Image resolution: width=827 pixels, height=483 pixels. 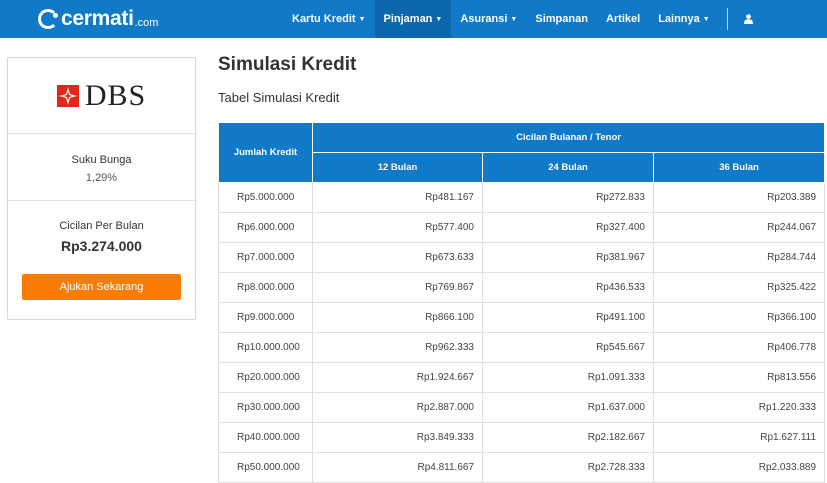 What do you see at coordinates (324, 19) in the screenshot?
I see `nav-item-label: Kartu Kredit` at bounding box center [324, 19].